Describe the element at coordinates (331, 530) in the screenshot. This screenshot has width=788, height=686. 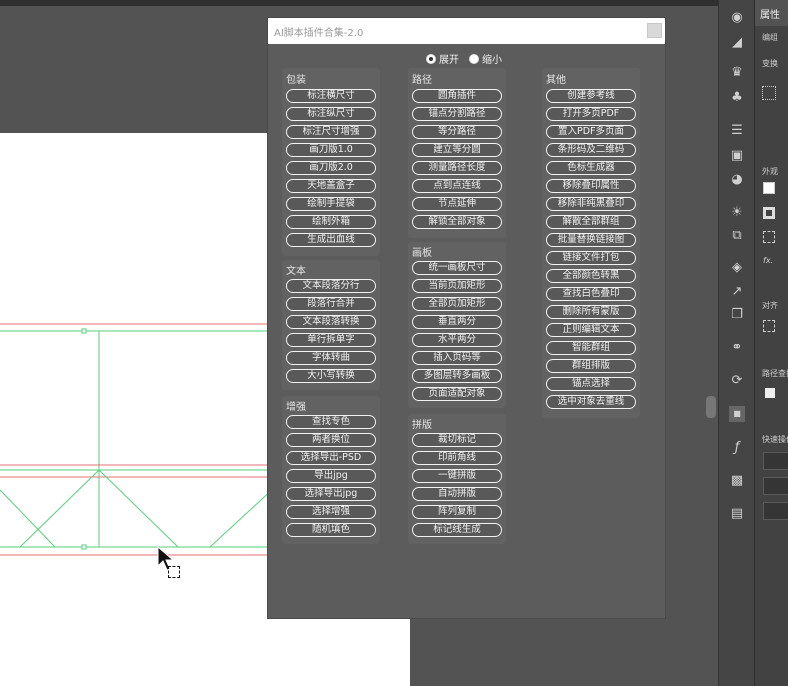
I see `enhance-button-7: 随机填色` at that location.